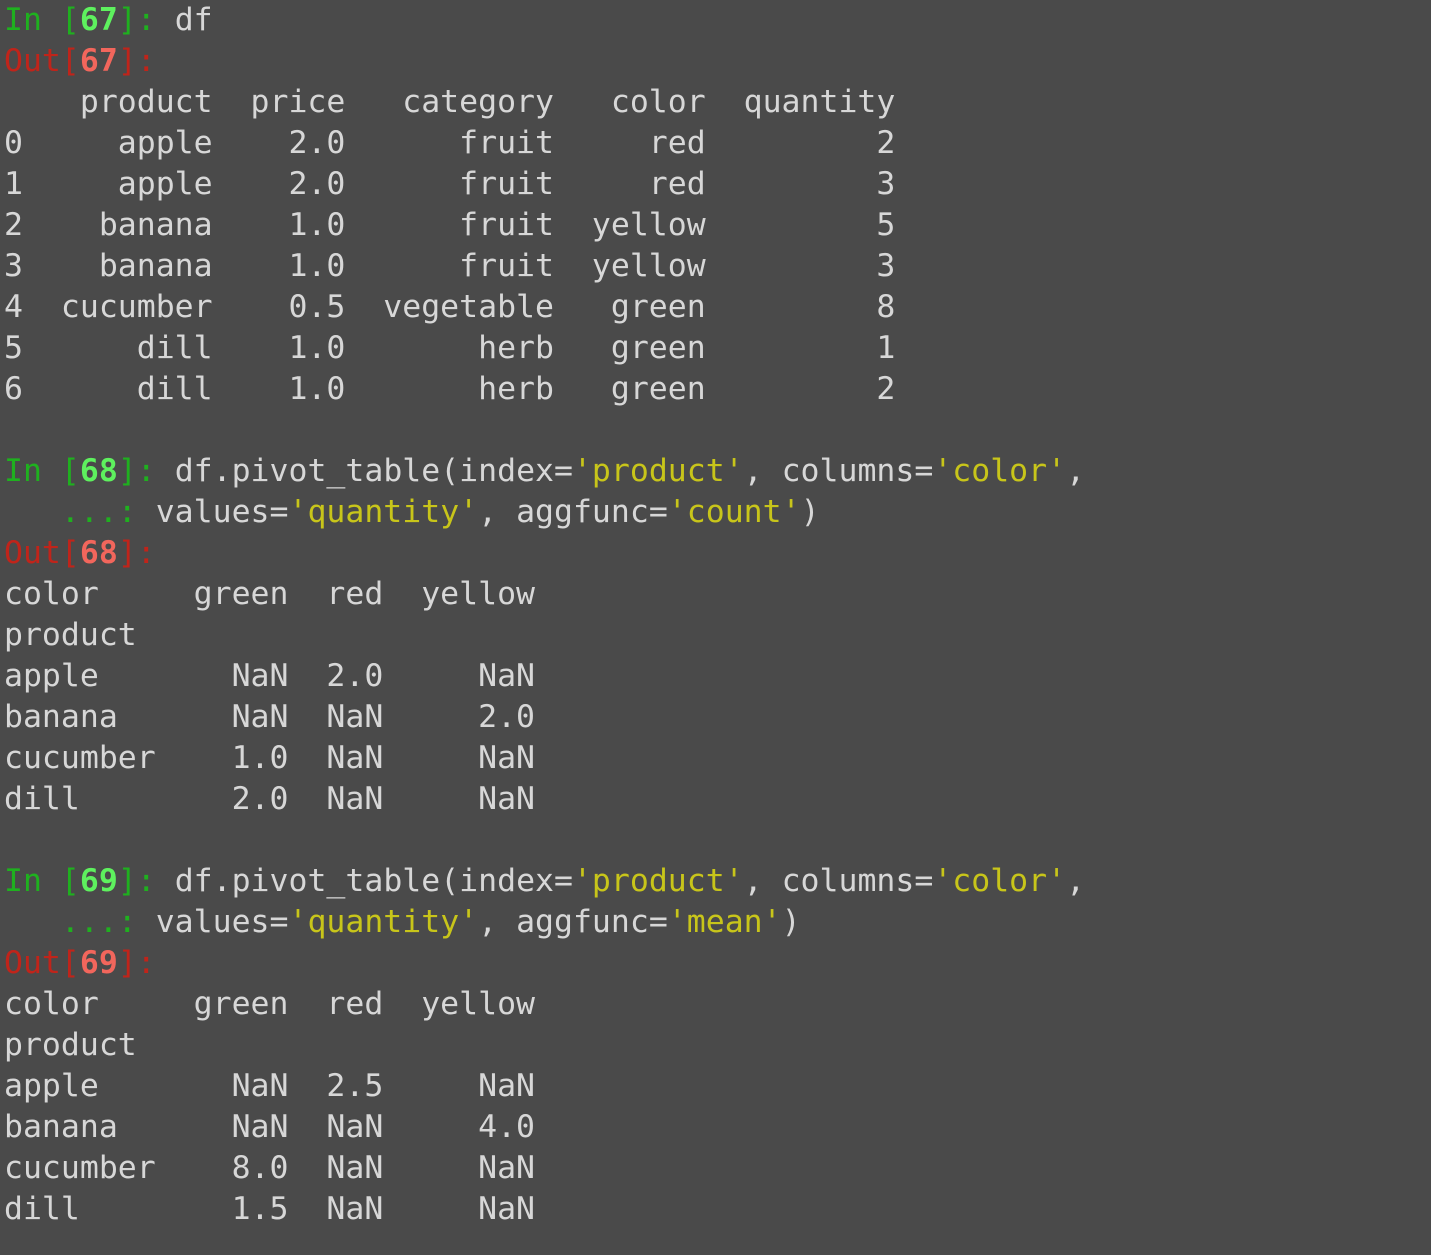 This screenshot has width=1431, height=1255. I want to click on input-continuation-line: ...: values='quantity', aggfunc='mean'), so click(544, 922).